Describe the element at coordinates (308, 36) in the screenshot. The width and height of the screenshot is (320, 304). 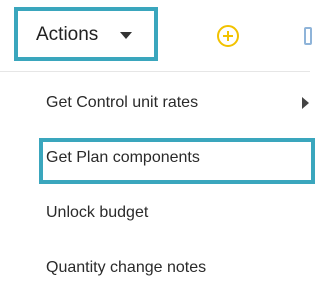
I see `panel-icon` at that location.